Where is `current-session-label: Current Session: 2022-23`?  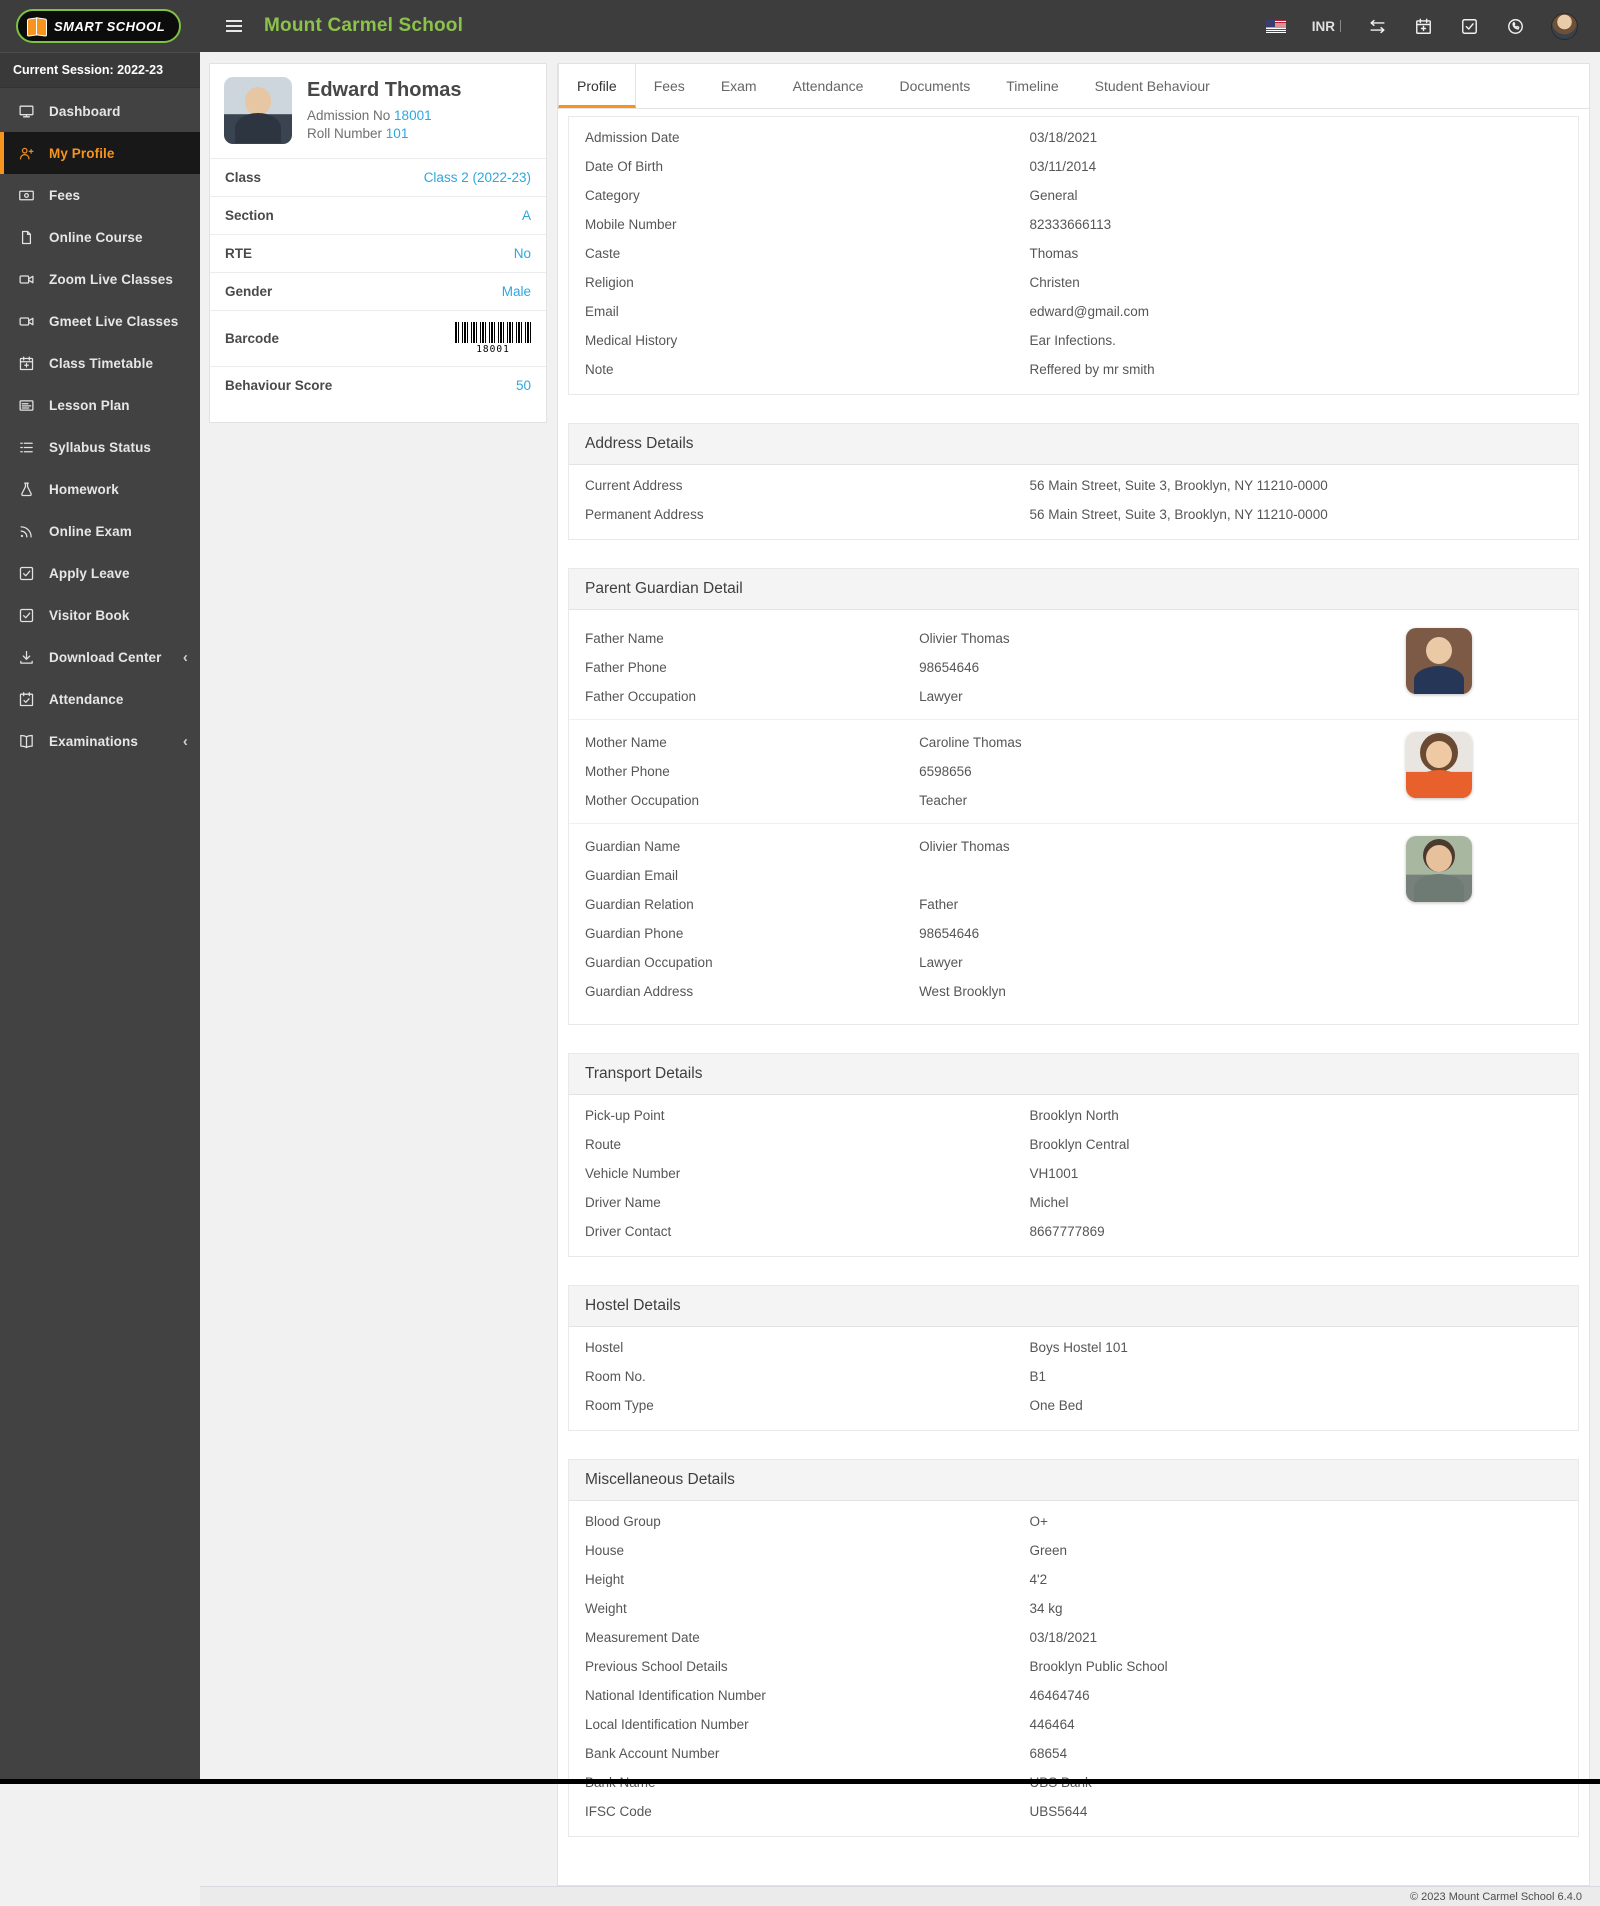 current-session-label: Current Session: 2022-23 is located at coordinates (100, 70).